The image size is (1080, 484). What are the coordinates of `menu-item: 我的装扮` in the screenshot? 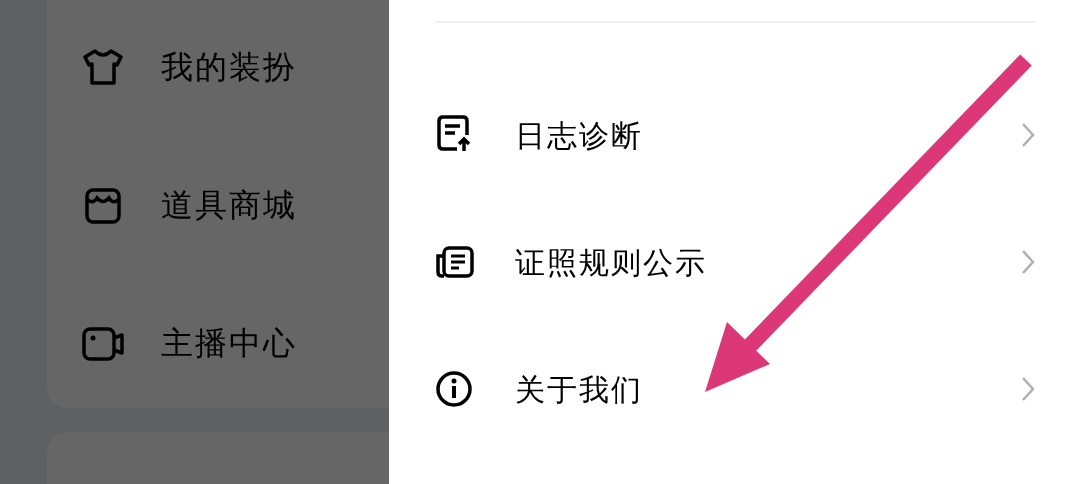 It's located at (218, 67).